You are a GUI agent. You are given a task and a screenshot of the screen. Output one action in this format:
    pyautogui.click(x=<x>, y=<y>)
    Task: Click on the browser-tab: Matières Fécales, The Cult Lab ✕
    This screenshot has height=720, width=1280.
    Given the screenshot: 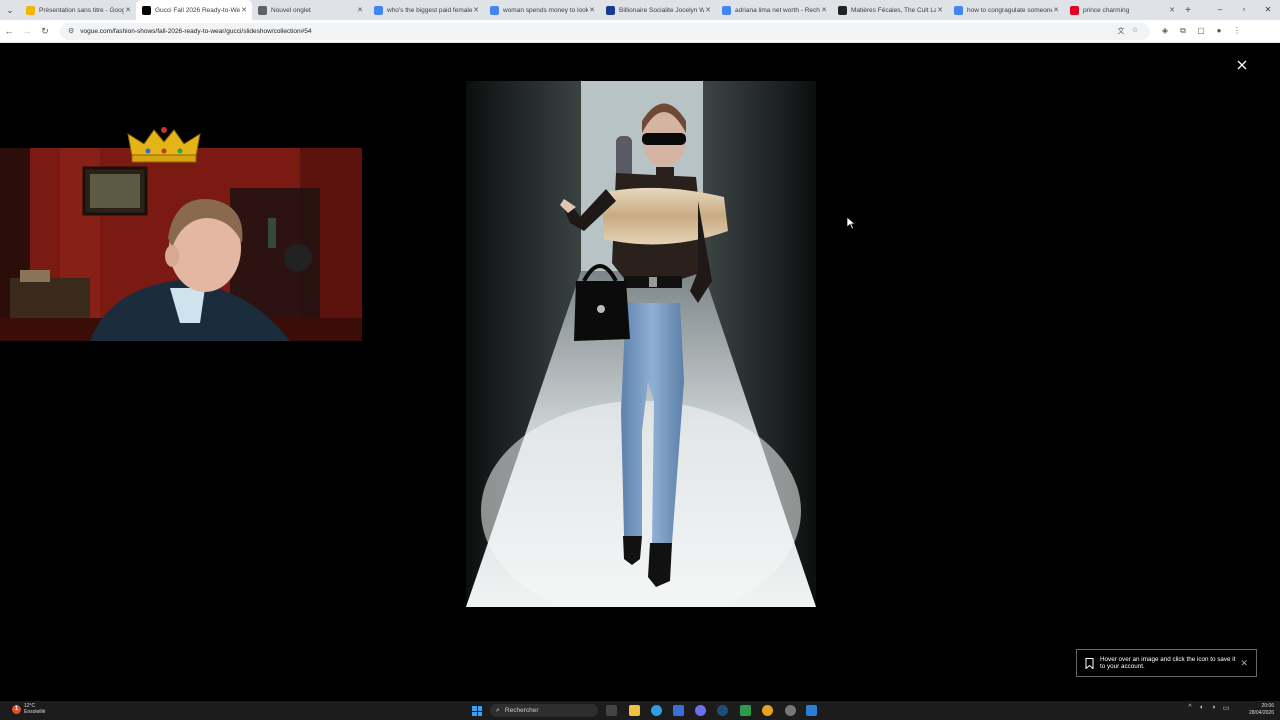 What is the action you would take?
    pyautogui.click(x=890, y=10)
    